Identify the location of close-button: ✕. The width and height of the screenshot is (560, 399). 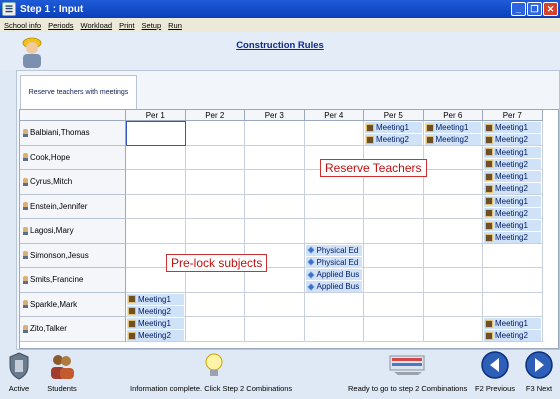
(550, 9).